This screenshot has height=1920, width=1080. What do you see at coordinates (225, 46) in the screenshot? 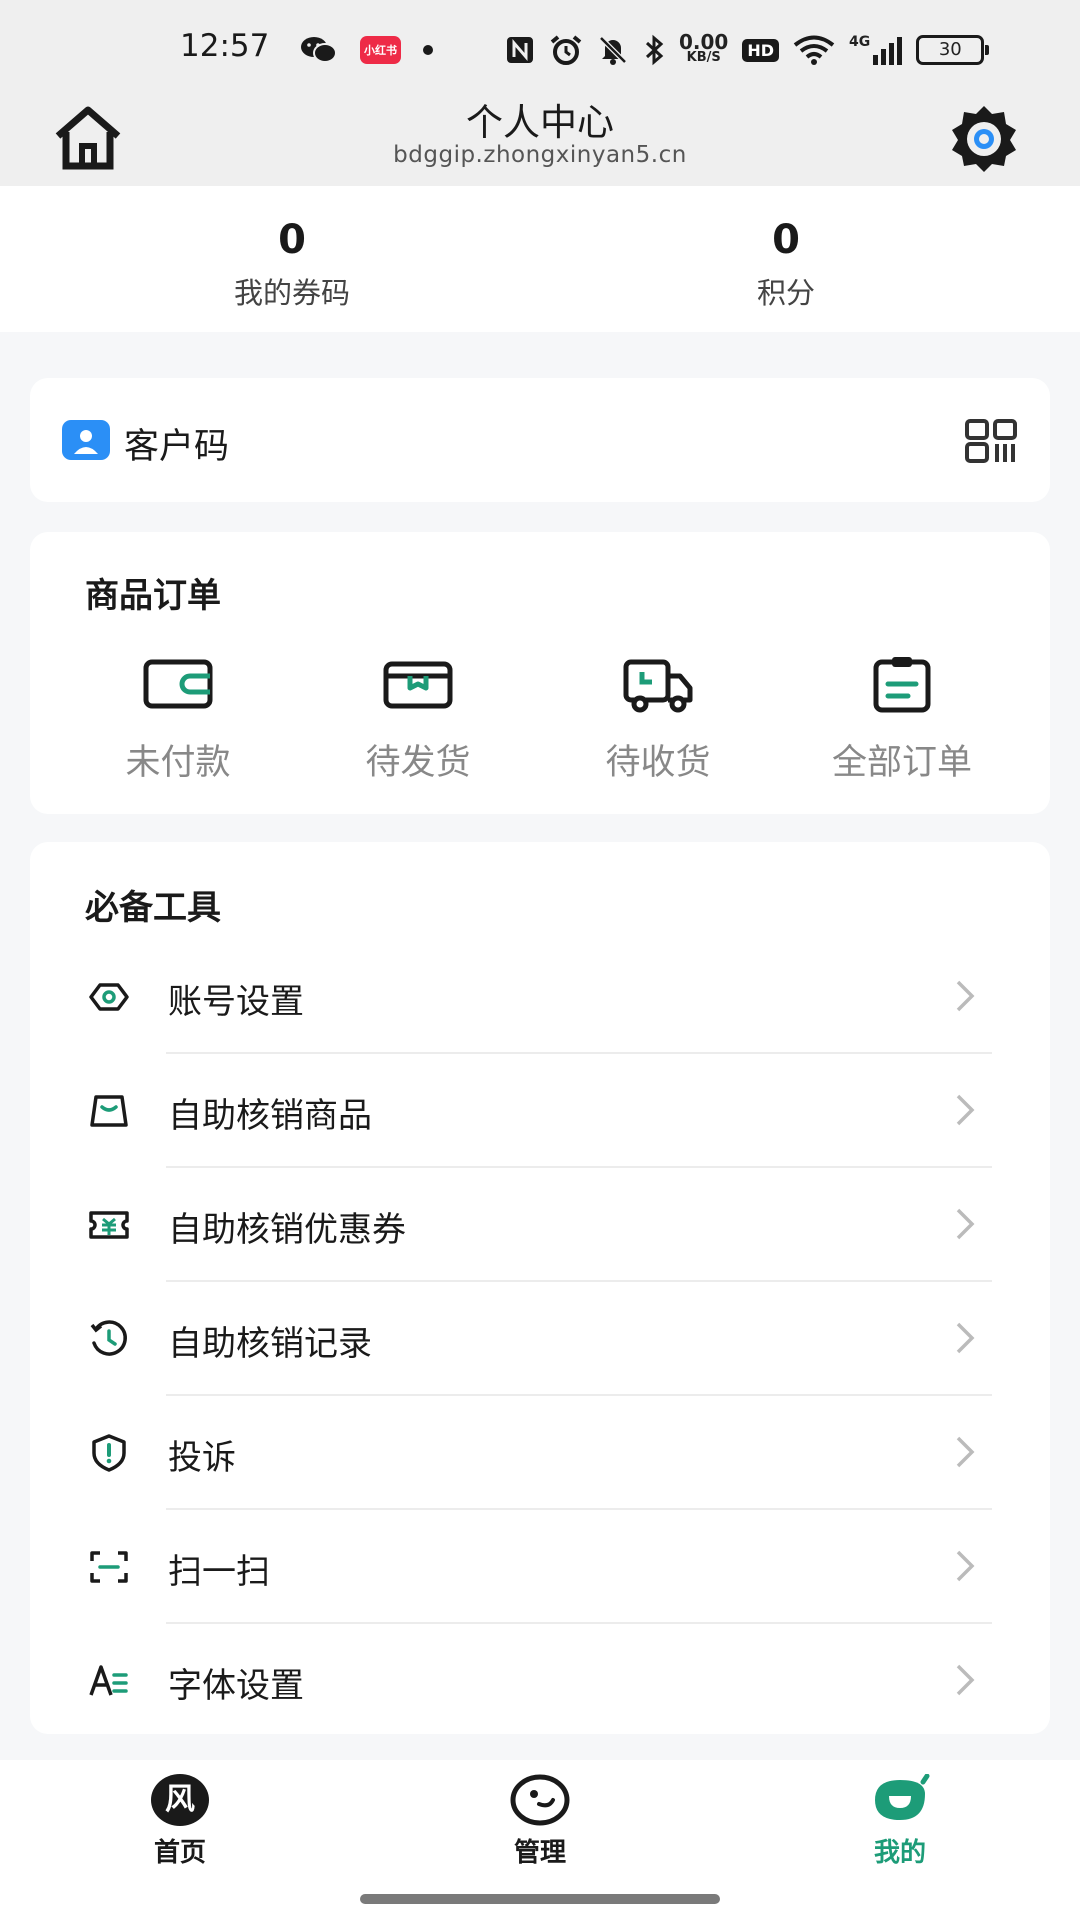
I see `status-time: 12:57` at bounding box center [225, 46].